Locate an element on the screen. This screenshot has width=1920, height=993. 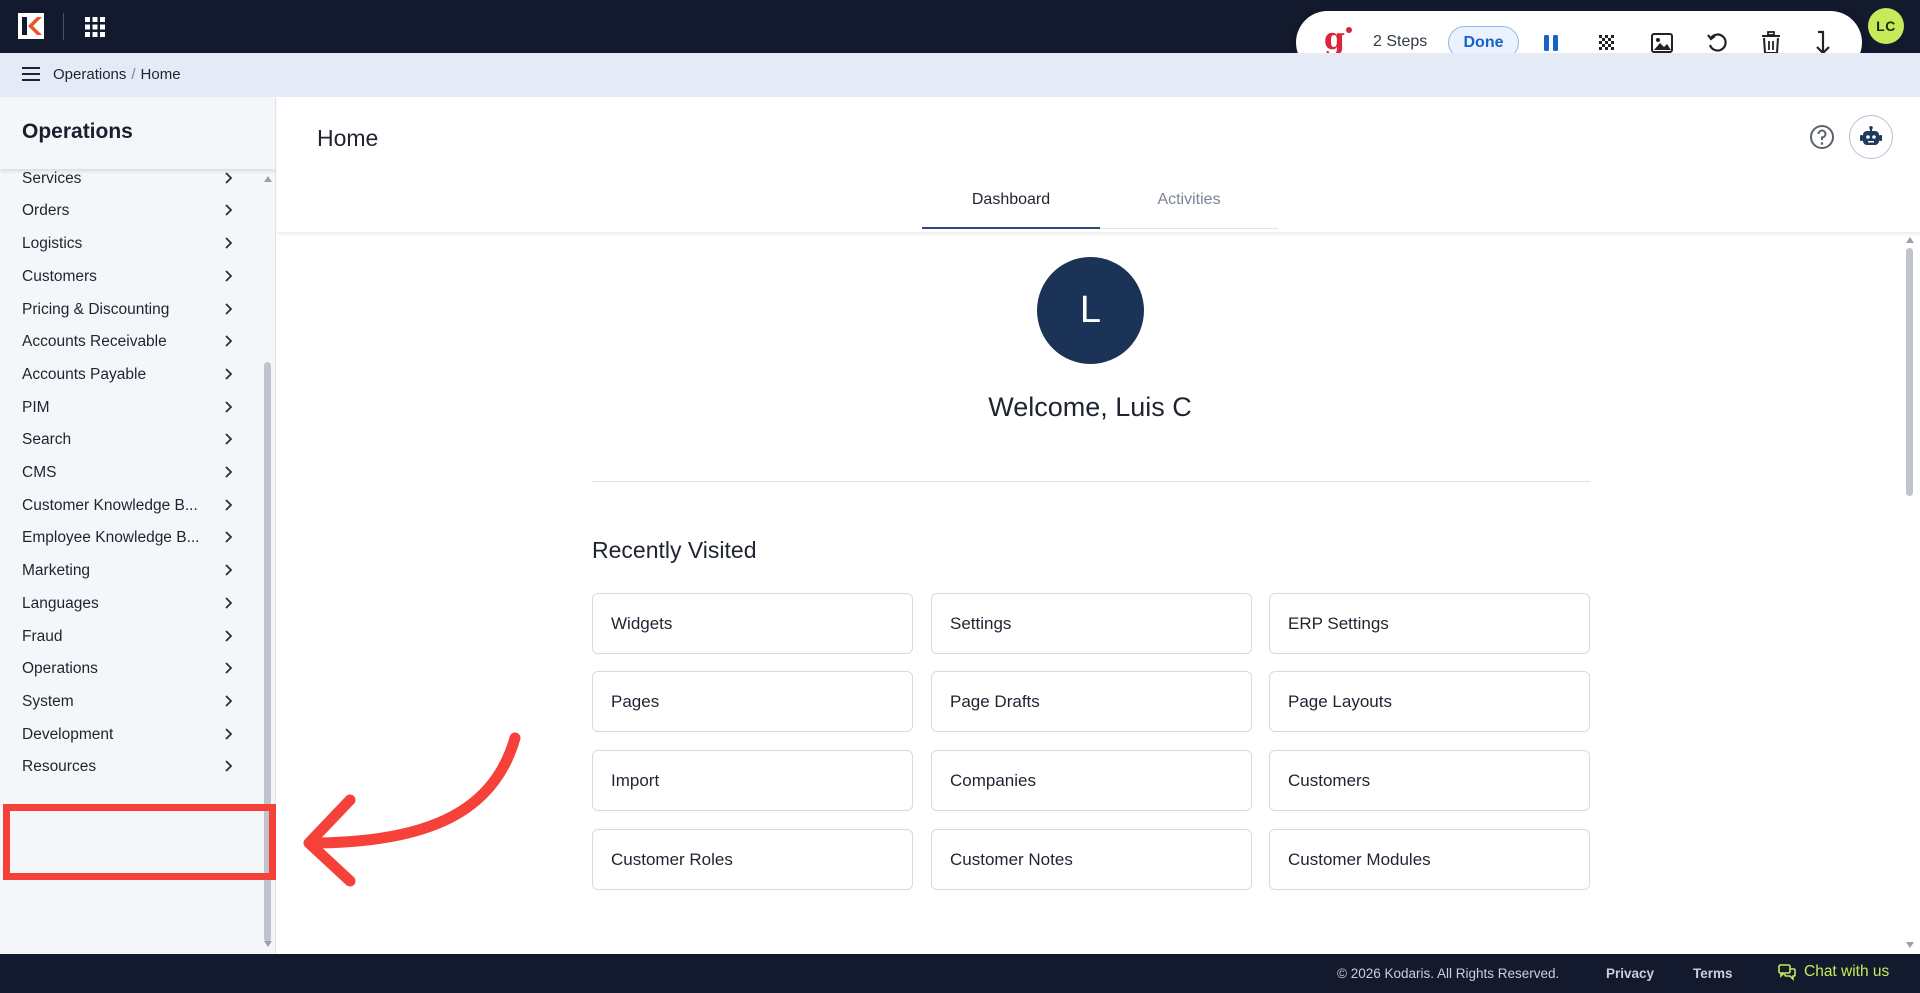
recent-card-settings: Settings is located at coordinates (1091, 623).